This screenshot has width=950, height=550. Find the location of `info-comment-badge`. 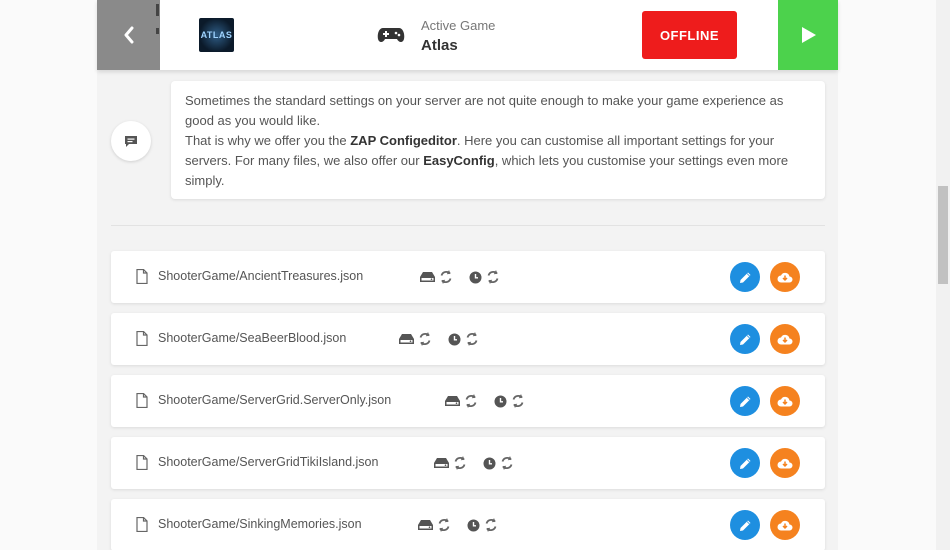

info-comment-badge is located at coordinates (131, 141).